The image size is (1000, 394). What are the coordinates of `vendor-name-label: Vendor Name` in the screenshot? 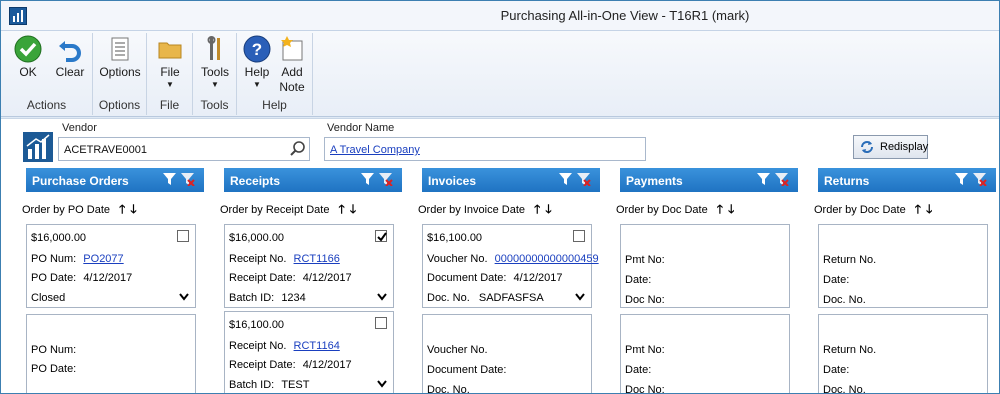 It's located at (361, 128).